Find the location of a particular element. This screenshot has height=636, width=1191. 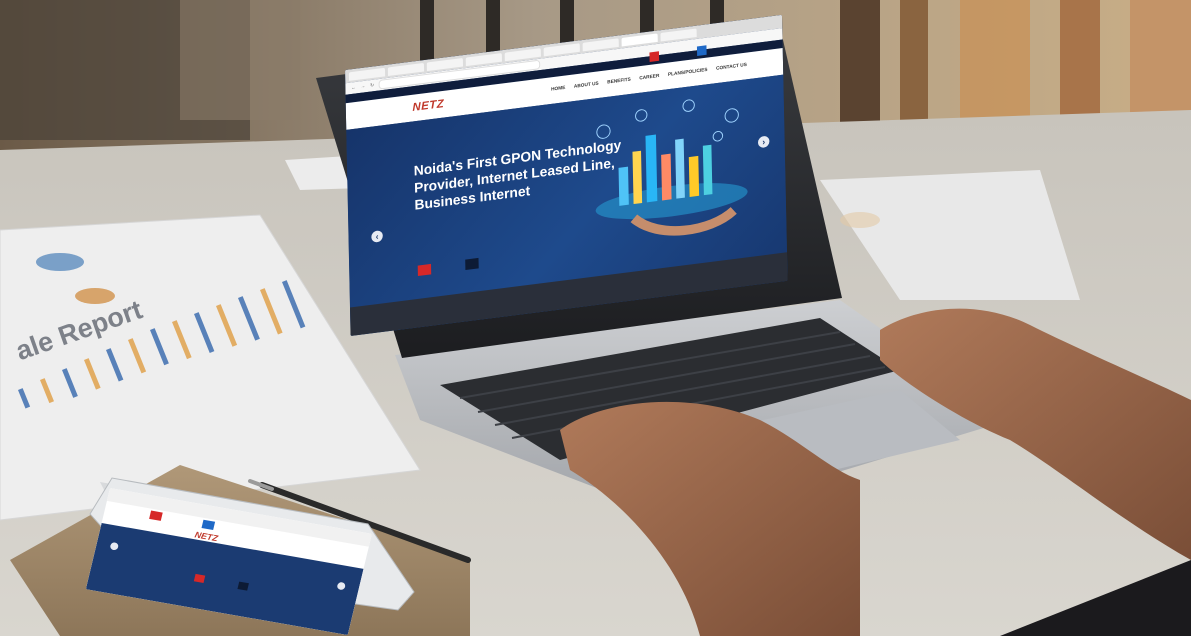

phone-hero-primary-button is located at coordinates (199, 578).